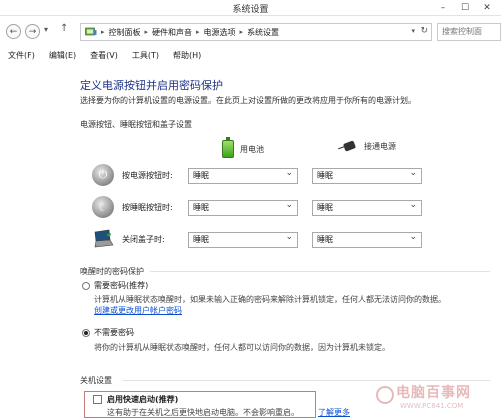  I want to click on window-controls: – ☐ ✕, so click(465, 7).